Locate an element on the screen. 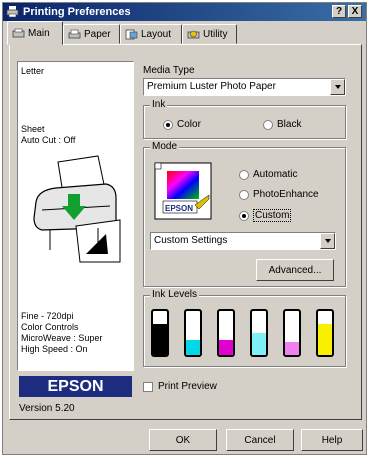 This screenshot has height=457, width=369. paper-source-text: Sheet is located at coordinates (33, 129).